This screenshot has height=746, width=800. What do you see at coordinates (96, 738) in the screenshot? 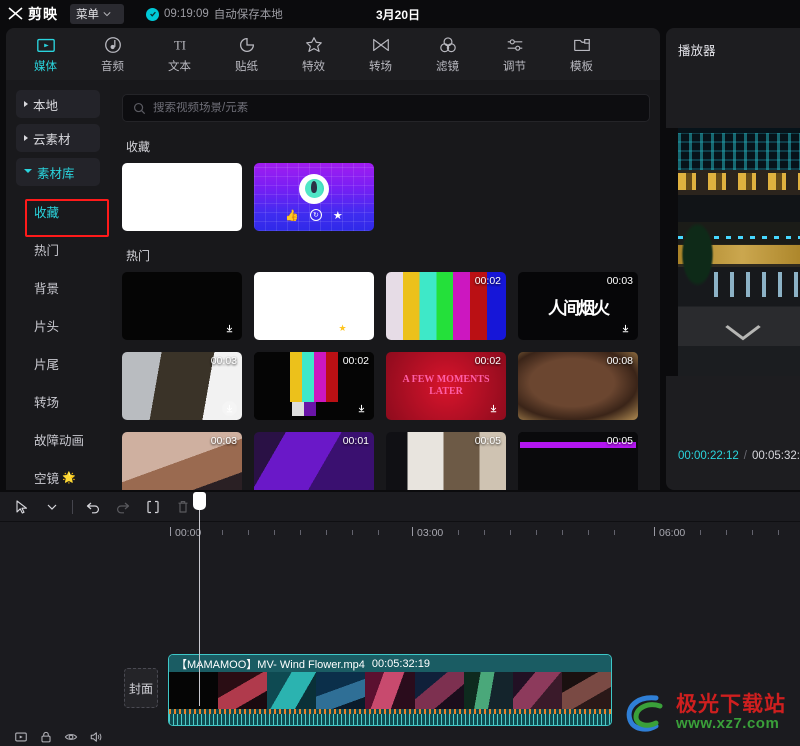
I see `volume-icon` at bounding box center [96, 738].